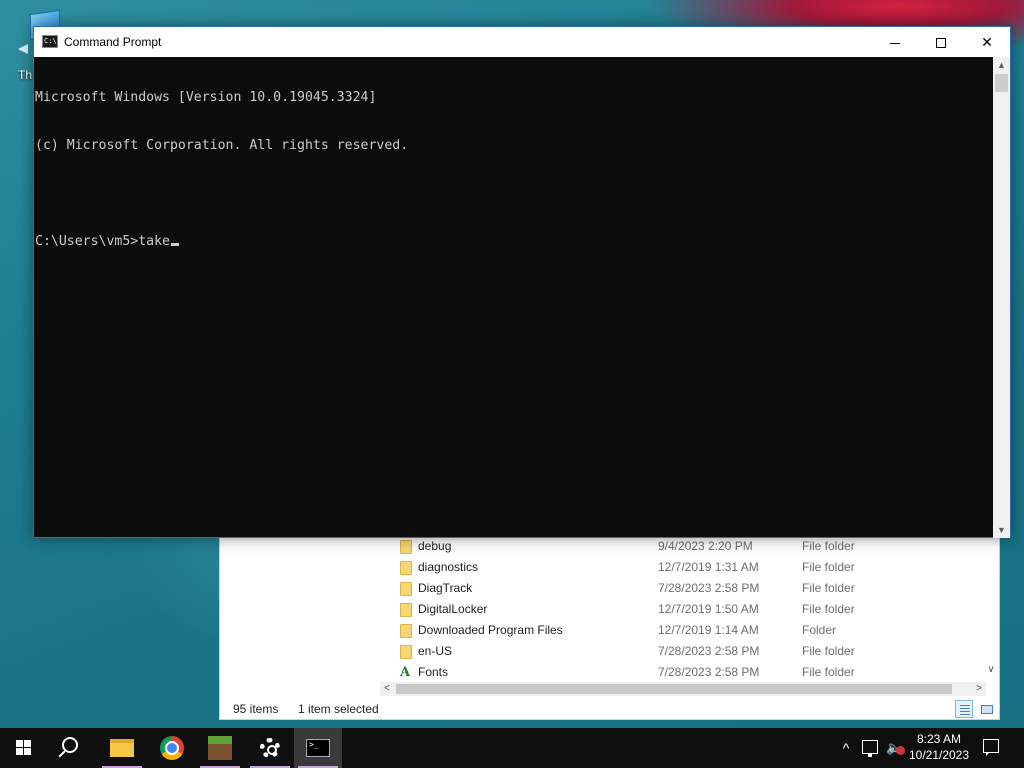 This screenshot has width=1024, height=768. Describe the element at coordinates (406, 672) in the screenshot. I see `fonts-folder-icon: A` at that location.